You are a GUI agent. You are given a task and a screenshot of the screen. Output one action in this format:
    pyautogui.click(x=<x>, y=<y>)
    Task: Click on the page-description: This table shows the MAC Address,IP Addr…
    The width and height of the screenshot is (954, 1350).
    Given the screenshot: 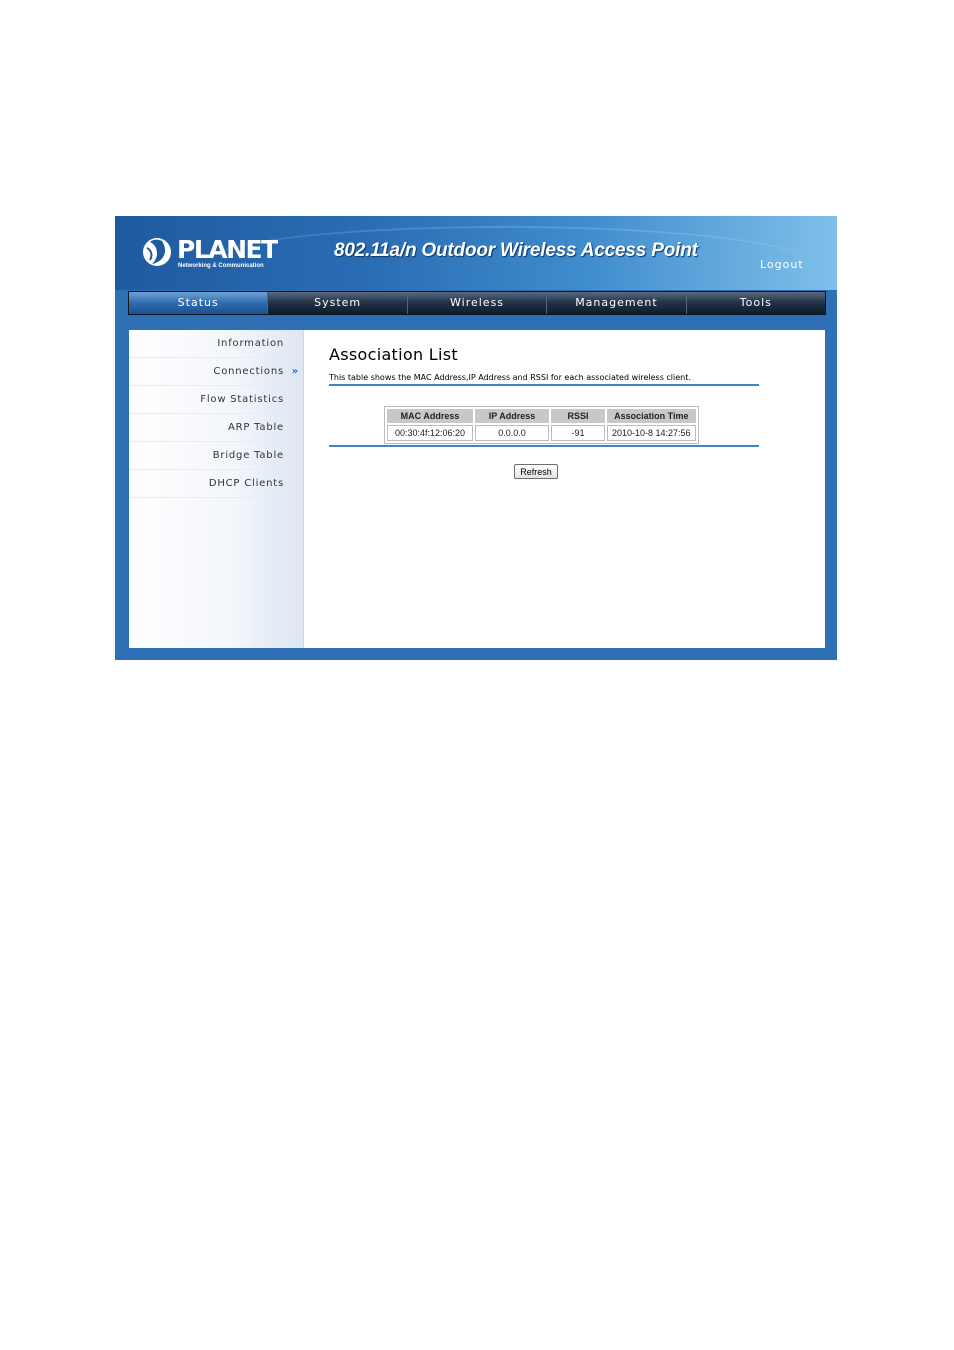 What is the action you would take?
    pyautogui.click(x=510, y=377)
    